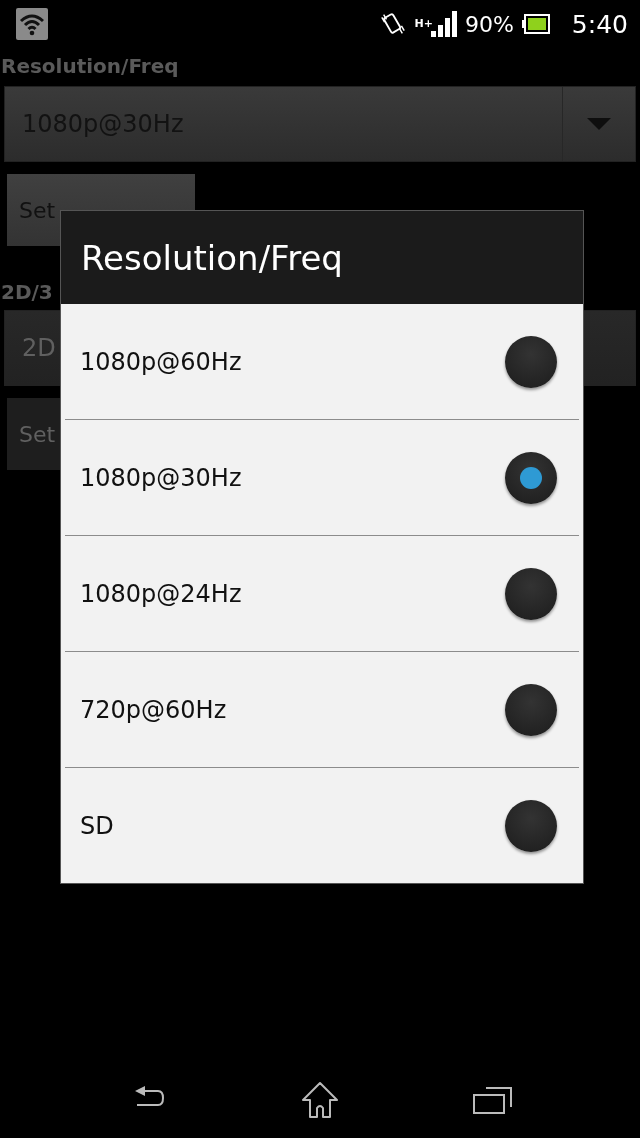 The image size is (640, 1138). Describe the element at coordinates (599, 24) in the screenshot. I see `clock: 5:40` at that location.